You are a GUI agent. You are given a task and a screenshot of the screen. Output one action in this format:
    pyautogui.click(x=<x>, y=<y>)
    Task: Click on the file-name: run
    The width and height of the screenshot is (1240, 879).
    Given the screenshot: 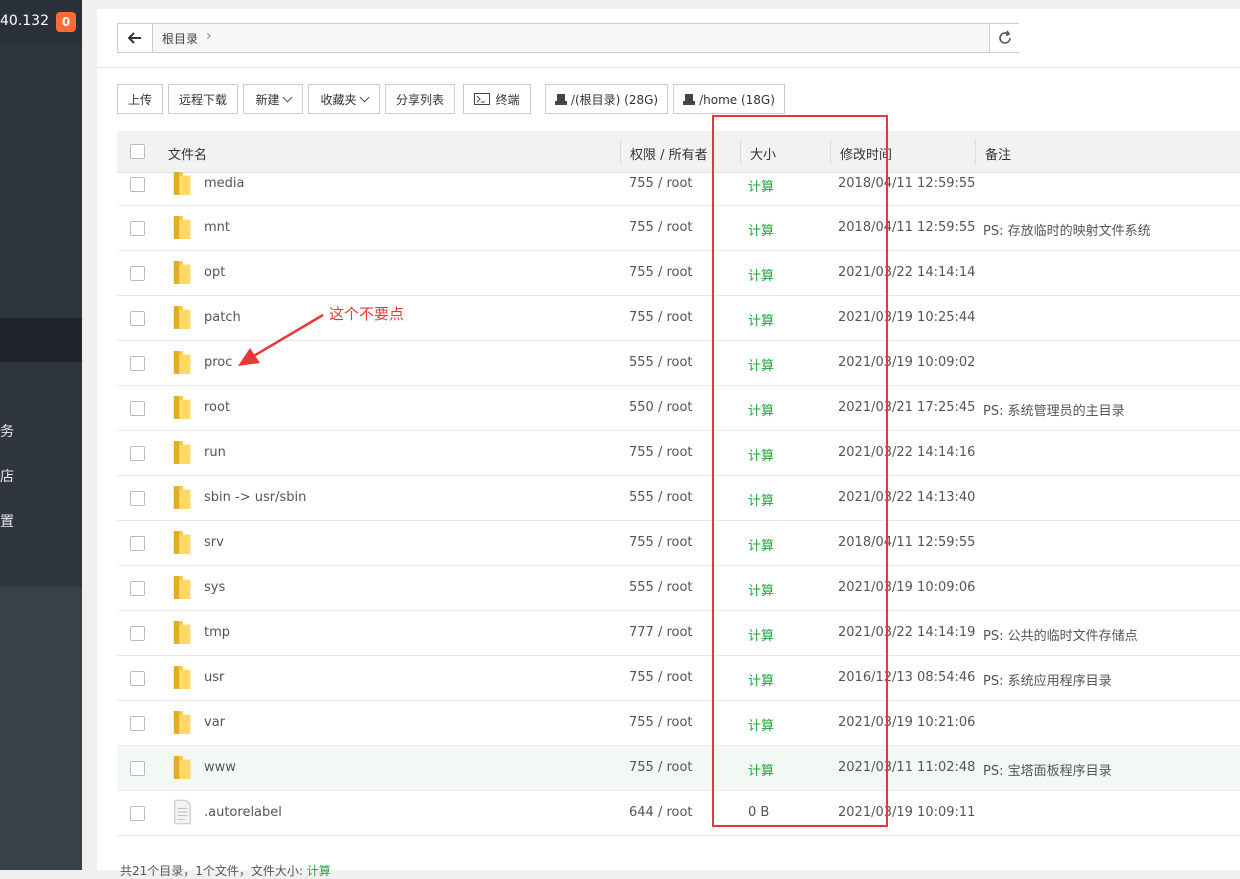 What is the action you would take?
    pyautogui.click(x=215, y=452)
    